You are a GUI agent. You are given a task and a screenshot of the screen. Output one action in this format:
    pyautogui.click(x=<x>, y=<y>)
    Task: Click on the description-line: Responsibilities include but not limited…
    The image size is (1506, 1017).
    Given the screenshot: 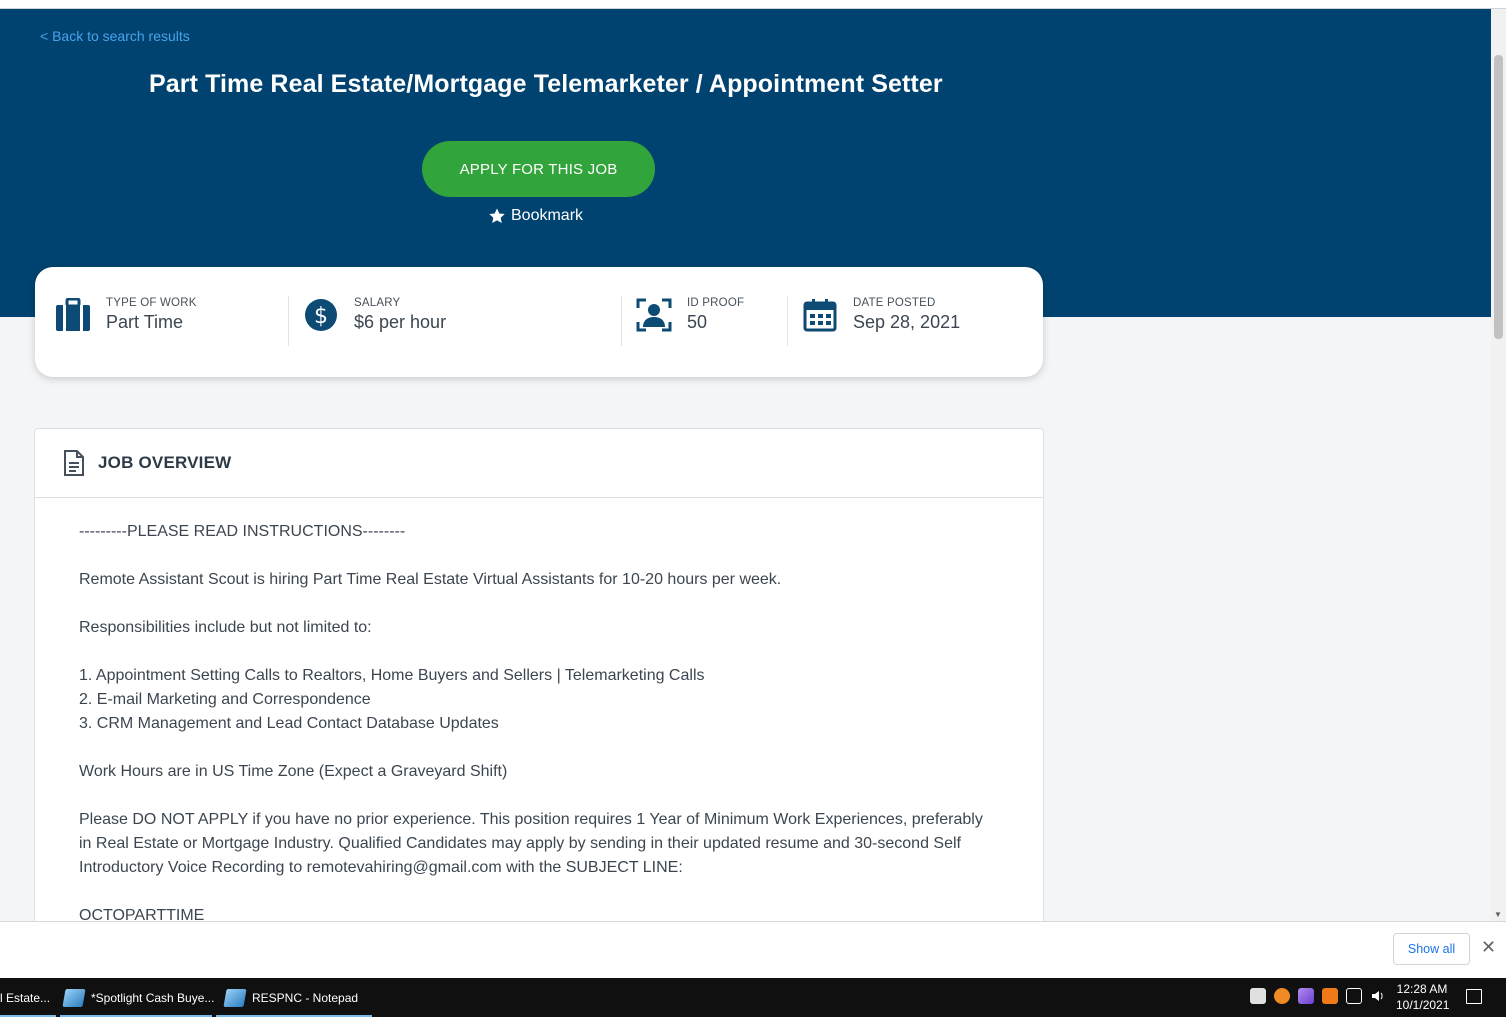 What is the action you would take?
    pyautogui.click(x=225, y=627)
    